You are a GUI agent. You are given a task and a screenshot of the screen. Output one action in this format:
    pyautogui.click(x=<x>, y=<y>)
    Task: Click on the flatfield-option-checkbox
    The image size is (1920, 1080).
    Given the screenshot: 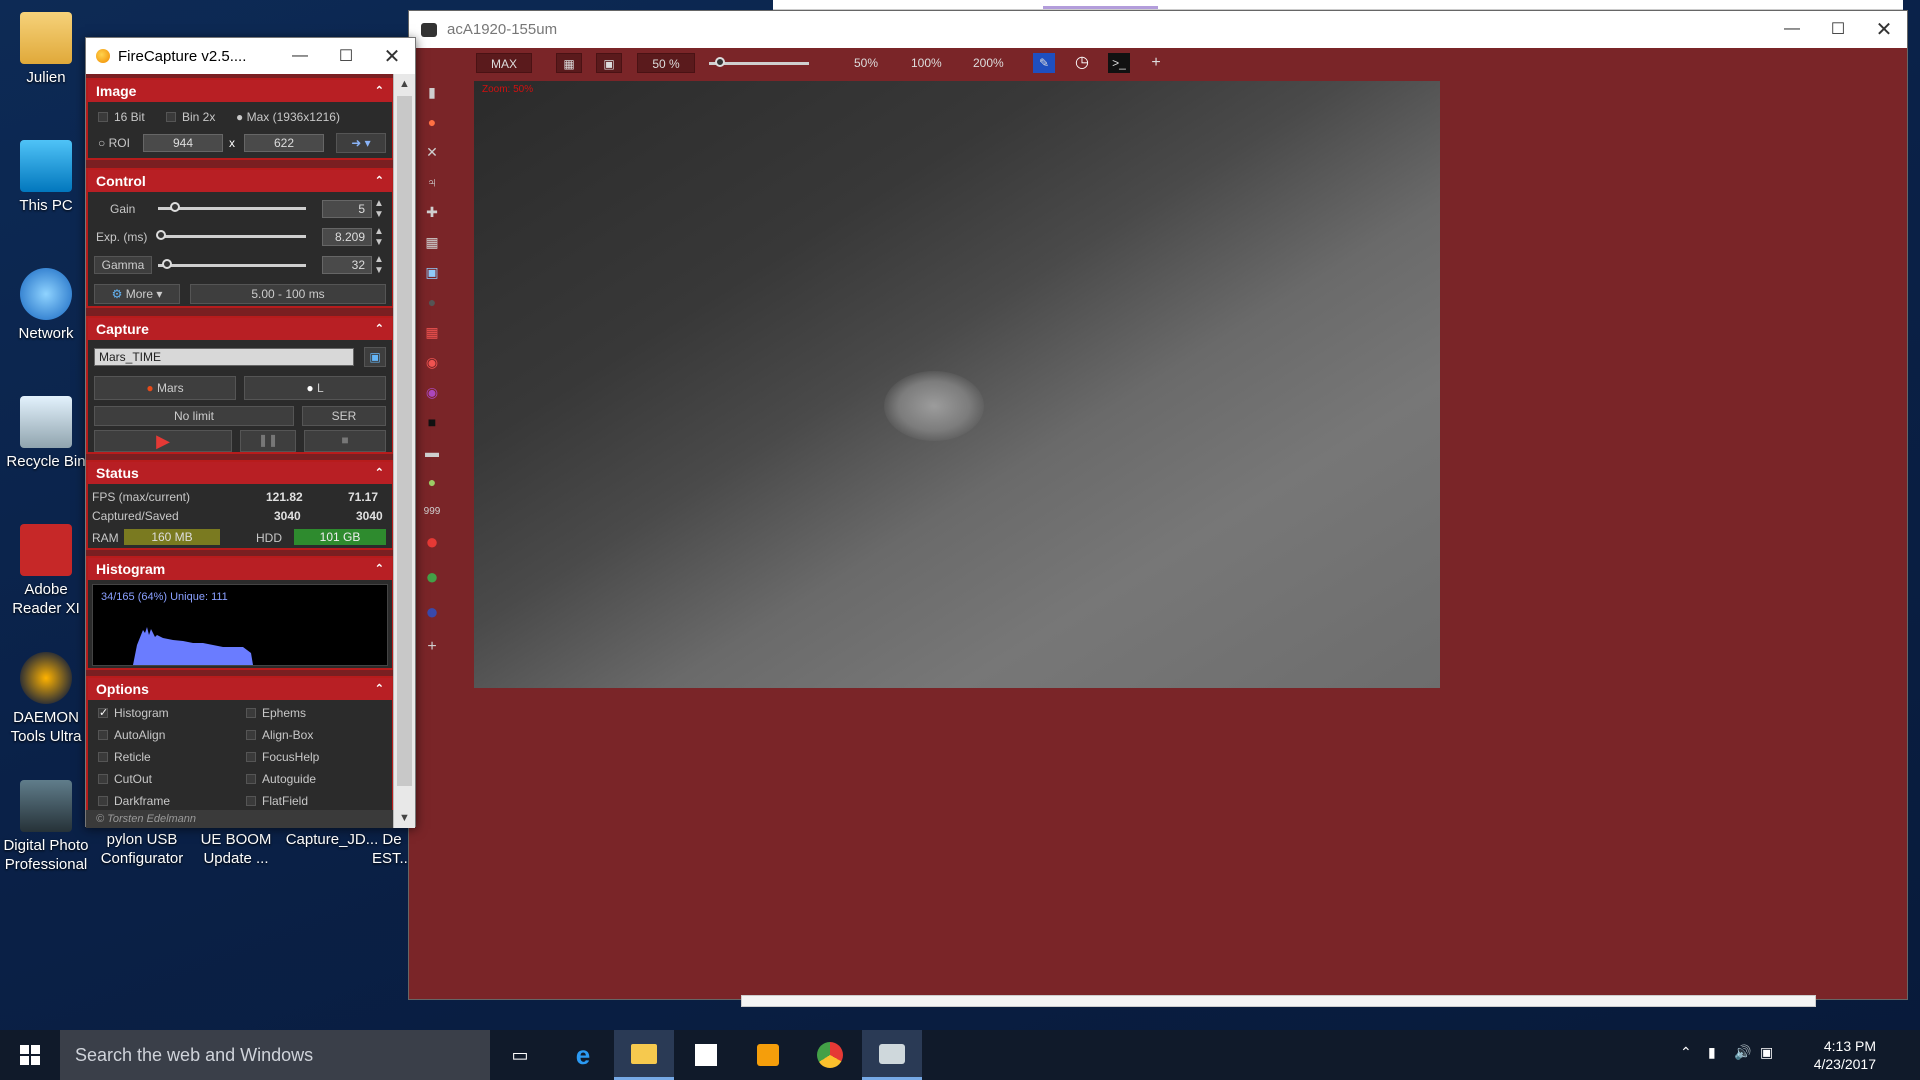 What is the action you would take?
    pyautogui.click(x=251, y=801)
    